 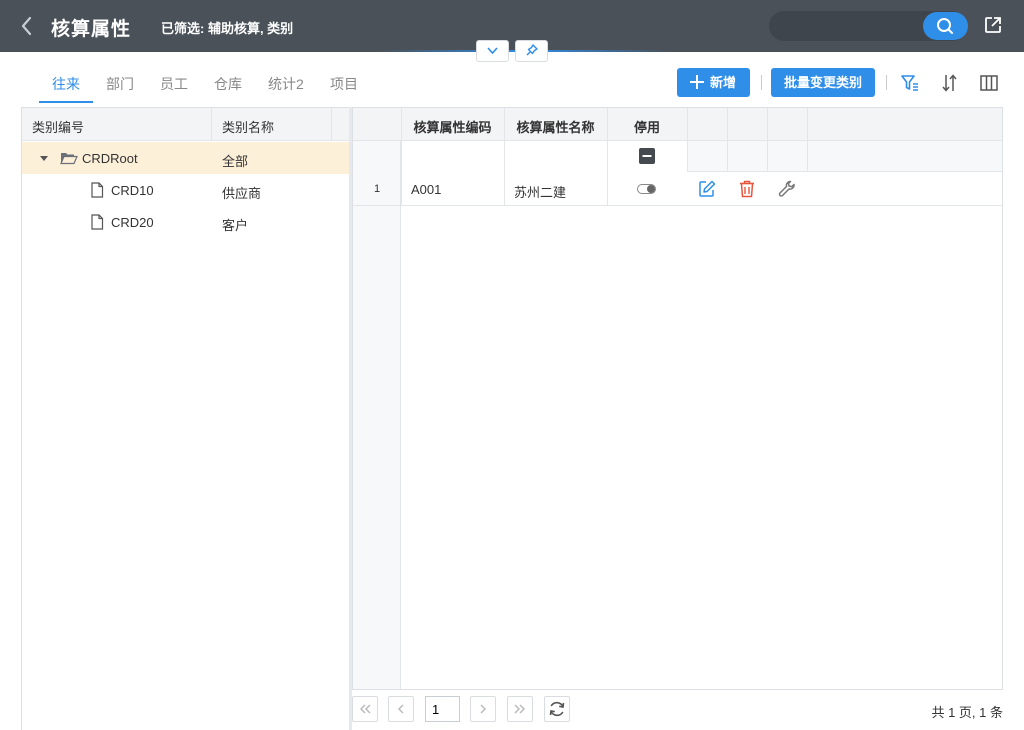 I want to click on grid-filter-row, so click(x=677, y=156).